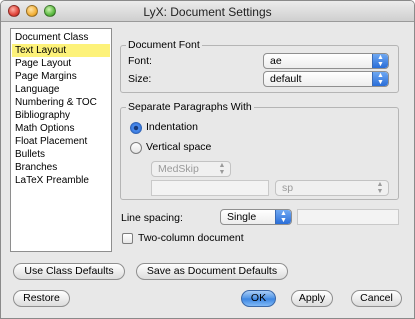  Describe the element at coordinates (140, 79) in the screenshot. I see `size-label: Size:` at that location.